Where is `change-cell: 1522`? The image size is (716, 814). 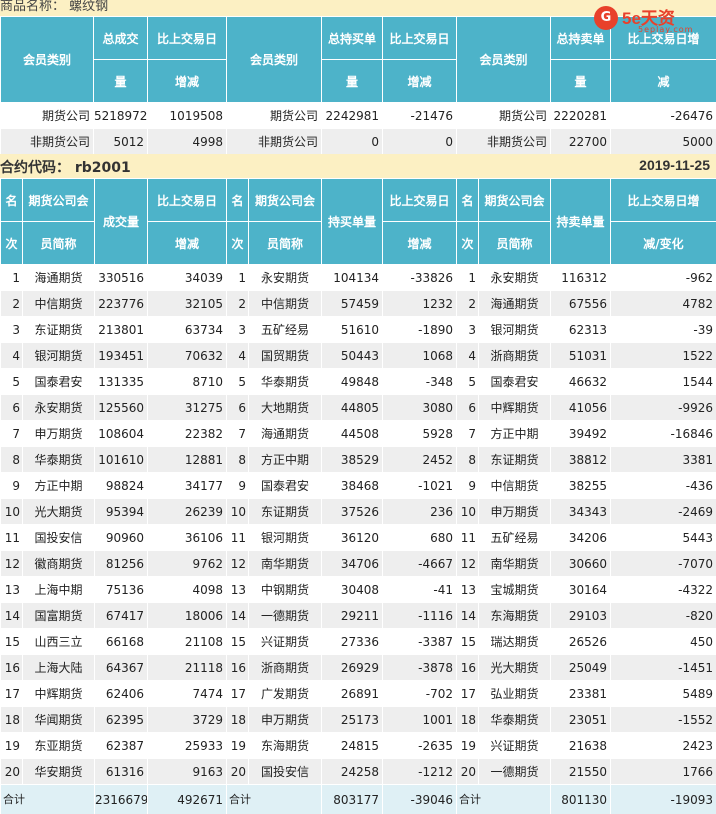
change-cell: 1522 is located at coordinates (663, 355).